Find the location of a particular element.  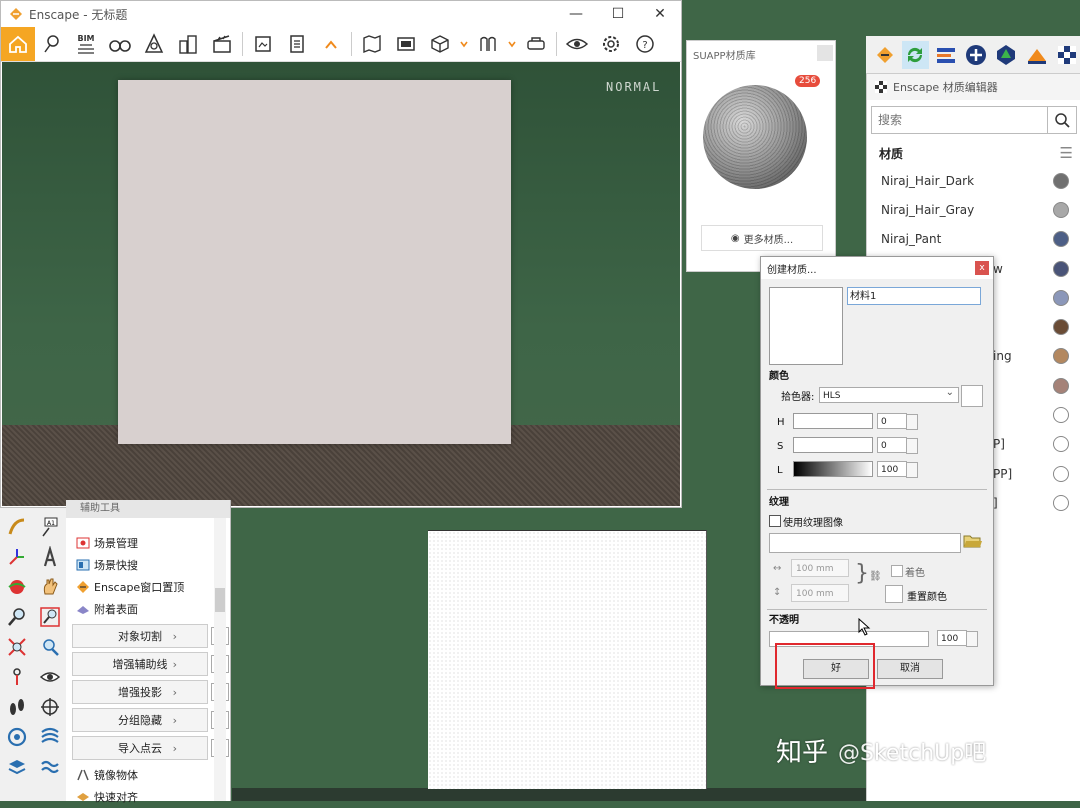

dialog-close-button: x is located at coordinates (982, 268).